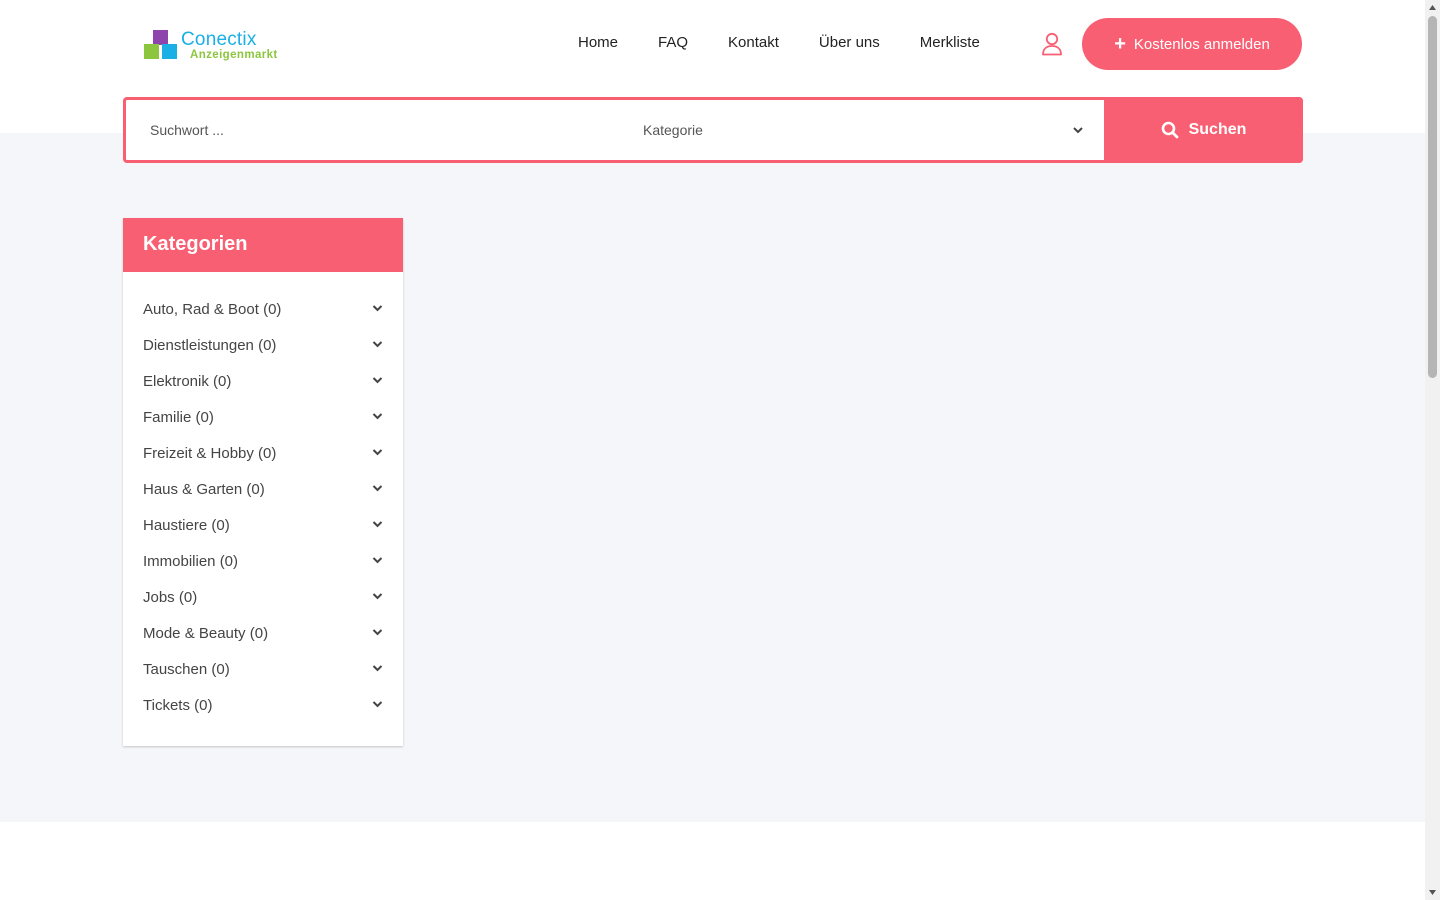 The width and height of the screenshot is (1440, 900). What do you see at coordinates (191, 561) in the screenshot?
I see `category-label: Immobilien (0)` at bounding box center [191, 561].